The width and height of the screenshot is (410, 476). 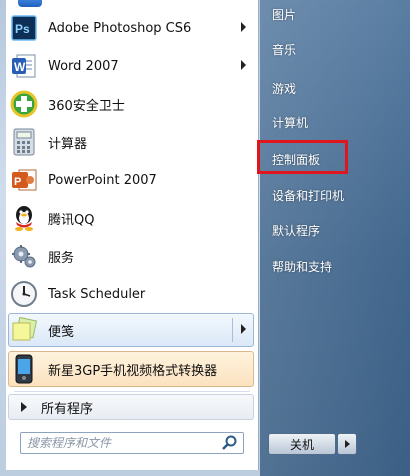 What do you see at coordinates (102, 180) in the screenshot?
I see `program-label: PowerPoint 2007` at bounding box center [102, 180].